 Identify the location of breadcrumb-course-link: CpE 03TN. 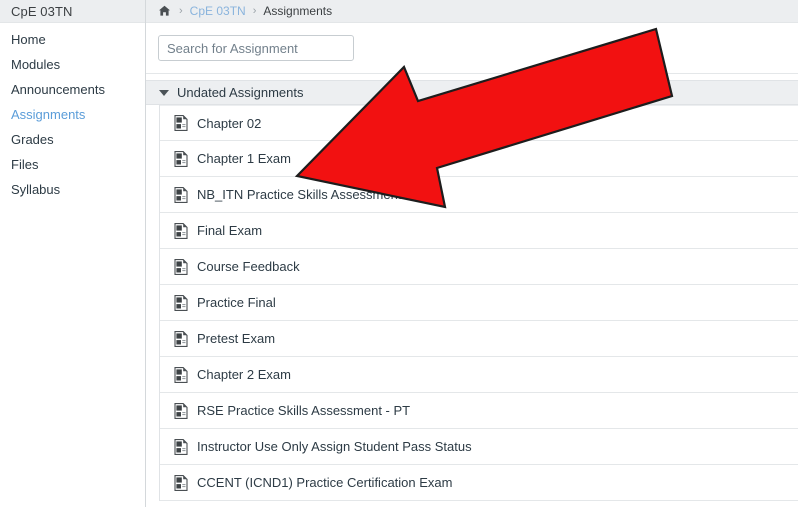
(218, 11).